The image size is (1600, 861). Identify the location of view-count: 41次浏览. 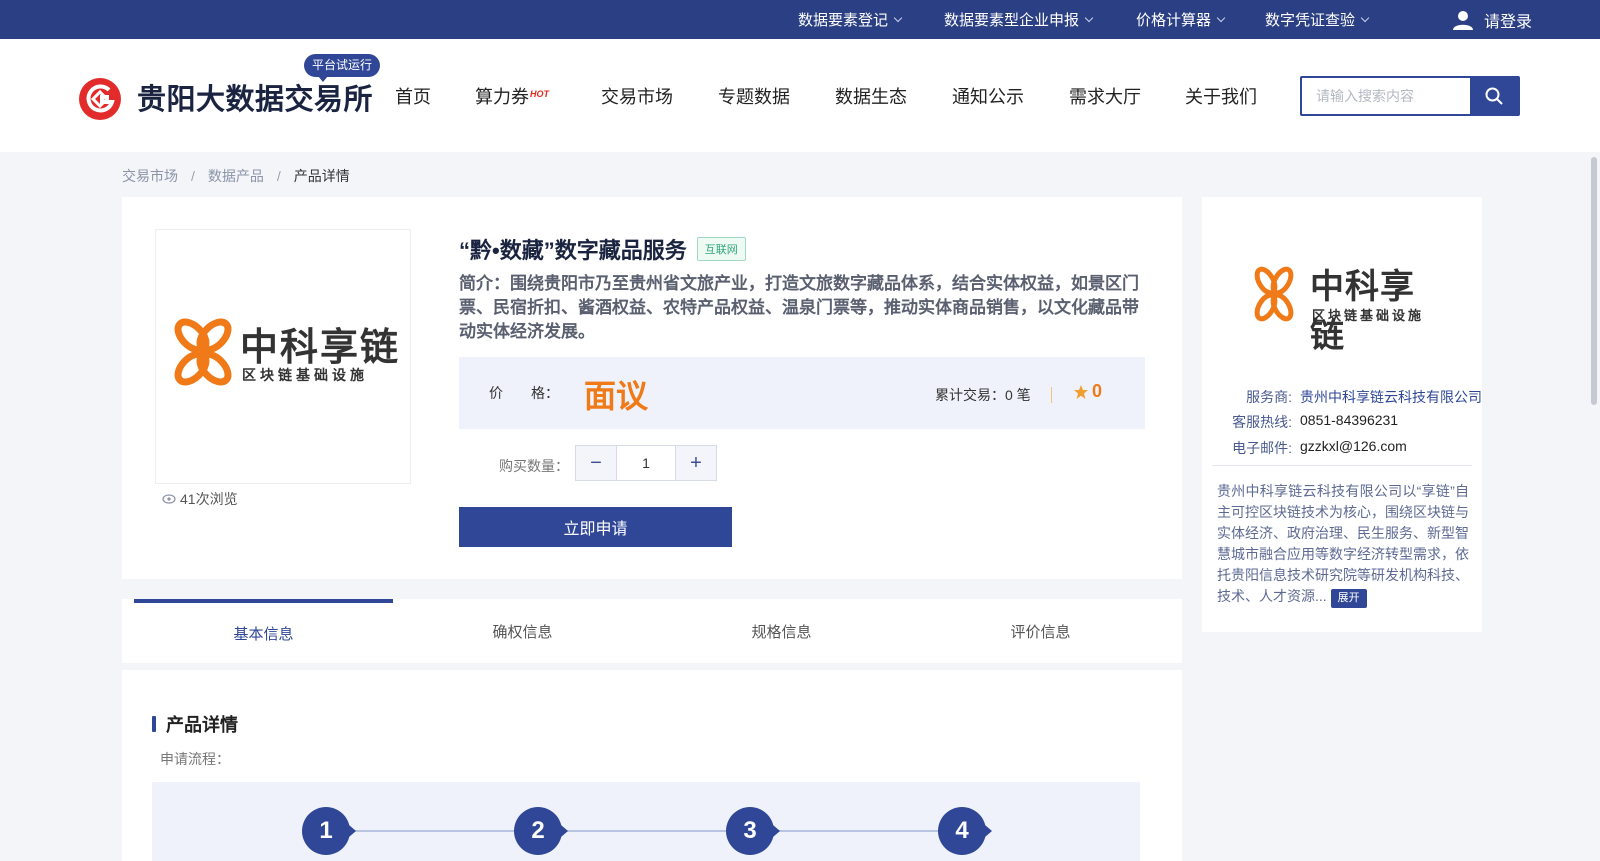
(200, 499).